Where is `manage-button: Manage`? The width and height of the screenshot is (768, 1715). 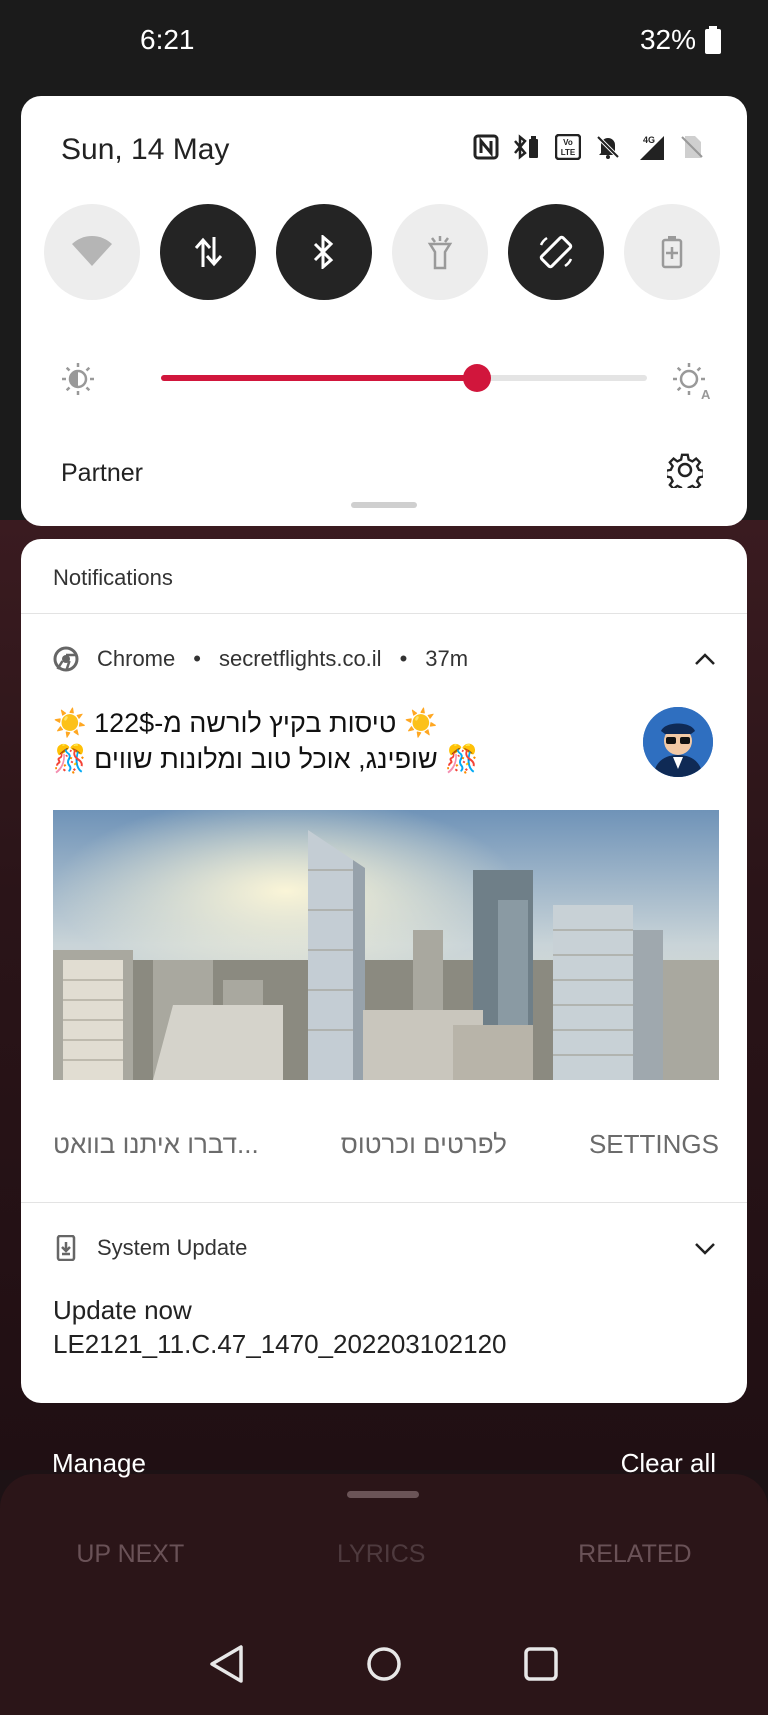 manage-button: Manage is located at coordinates (99, 1463).